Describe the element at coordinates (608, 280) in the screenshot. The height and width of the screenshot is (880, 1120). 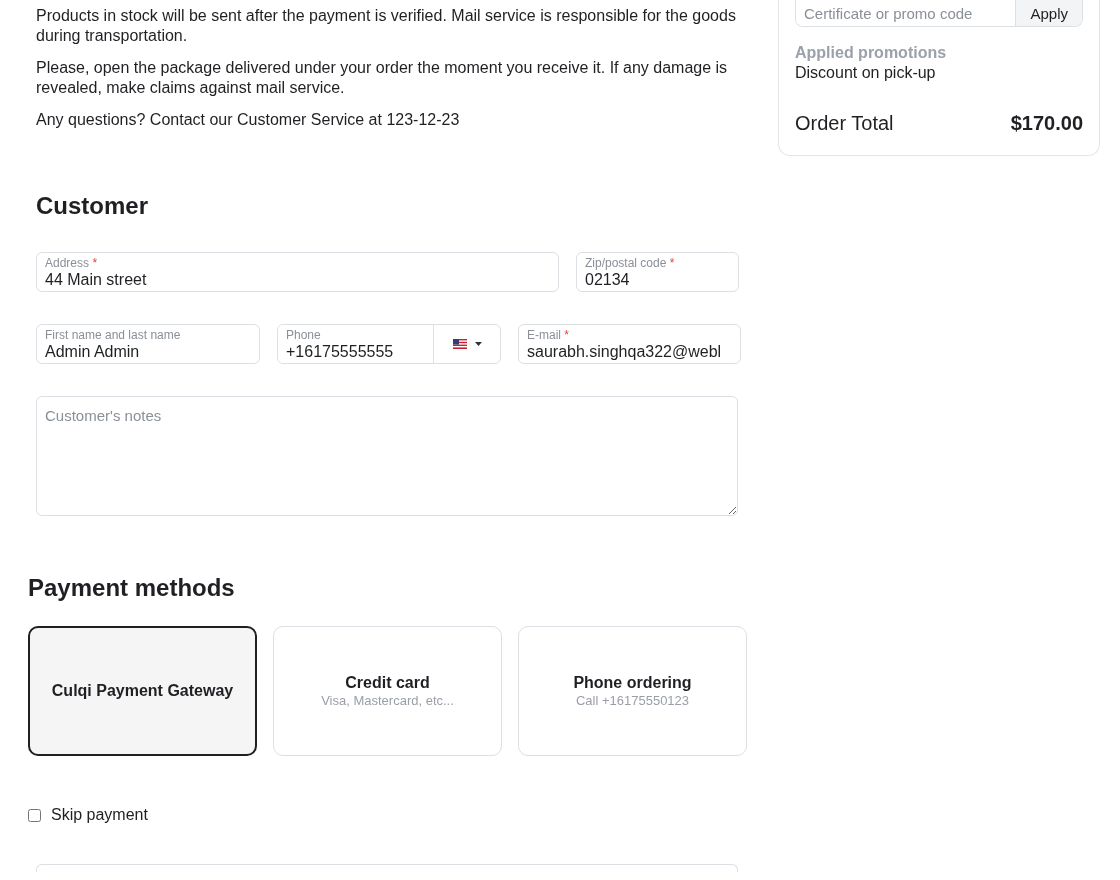
I see `field-value: 02134` at that location.